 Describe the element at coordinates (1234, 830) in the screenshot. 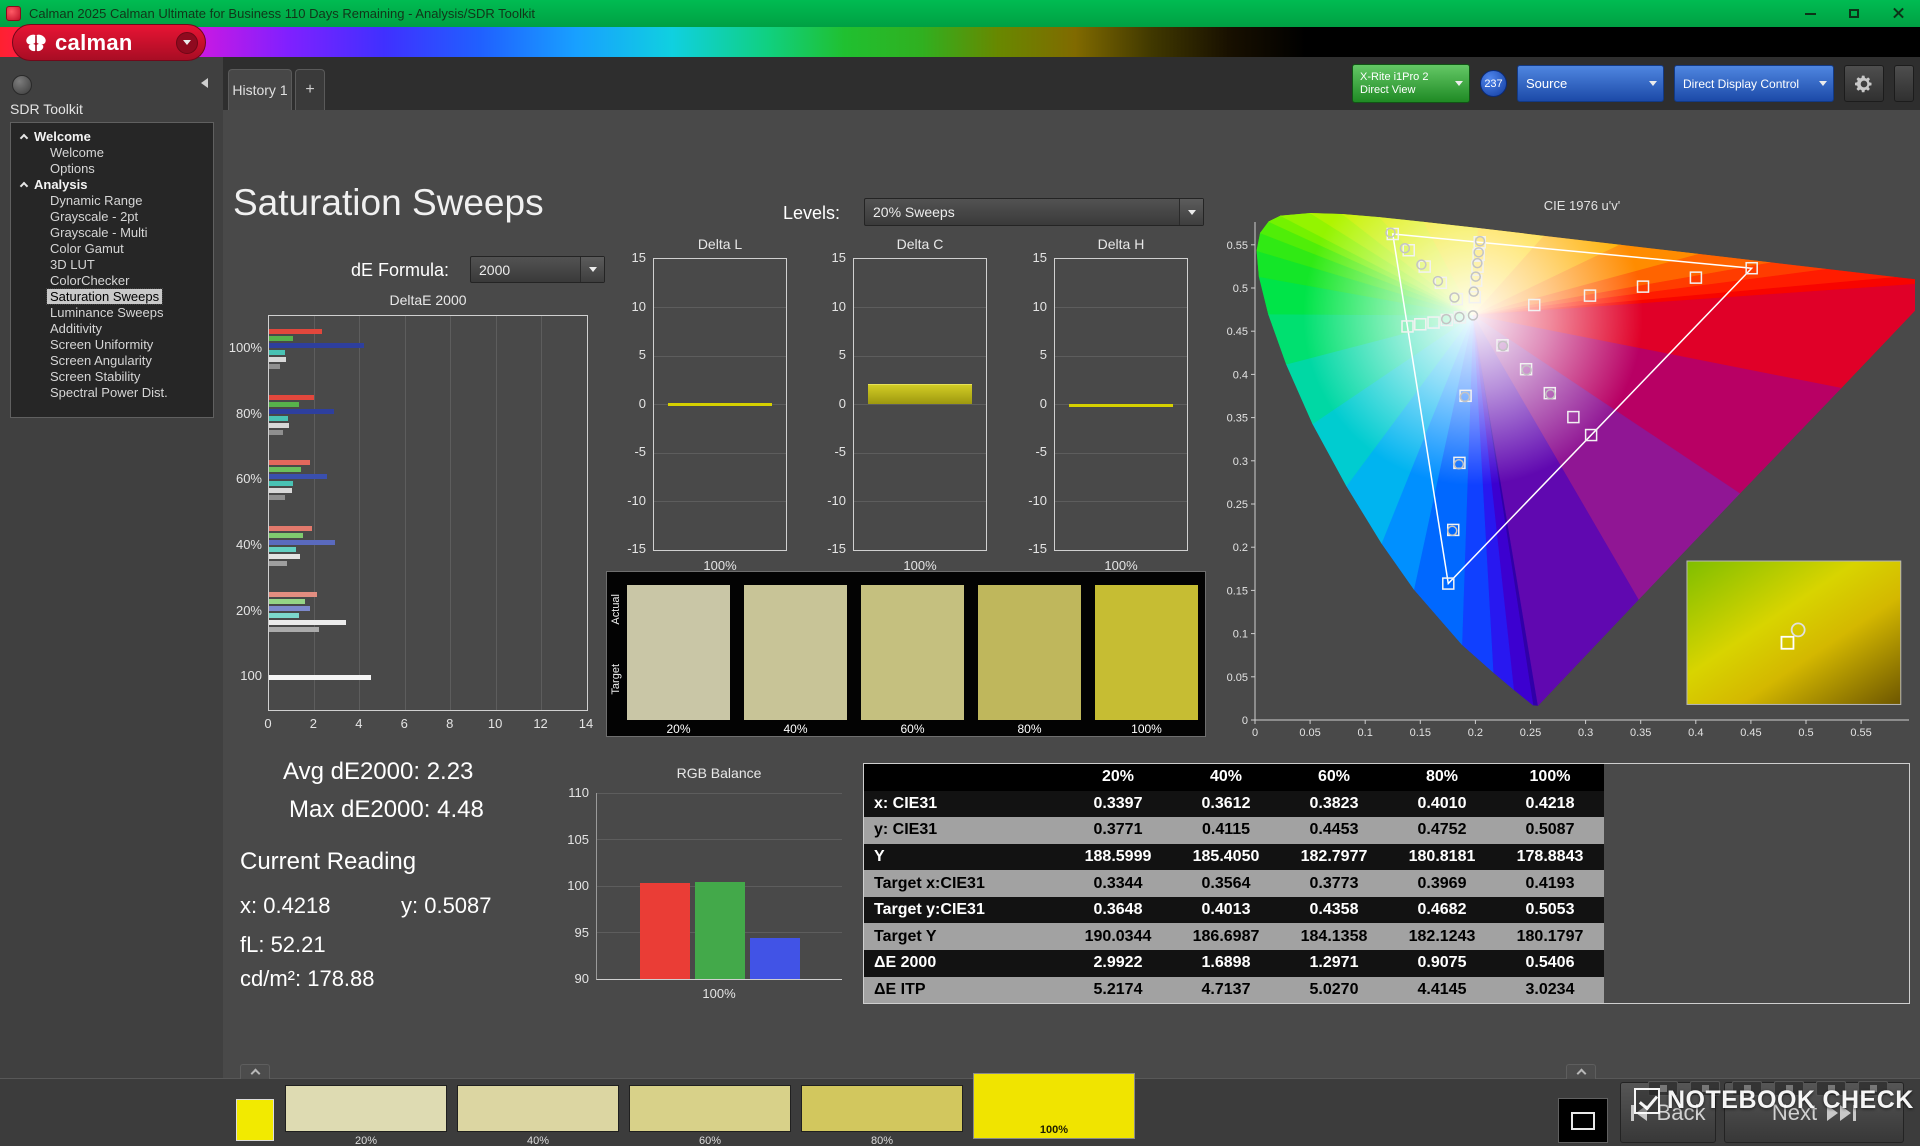

I see `table-row: y: CIE31 0.3771 0.4115 0.4453 0.4752 0.5087` at that location.